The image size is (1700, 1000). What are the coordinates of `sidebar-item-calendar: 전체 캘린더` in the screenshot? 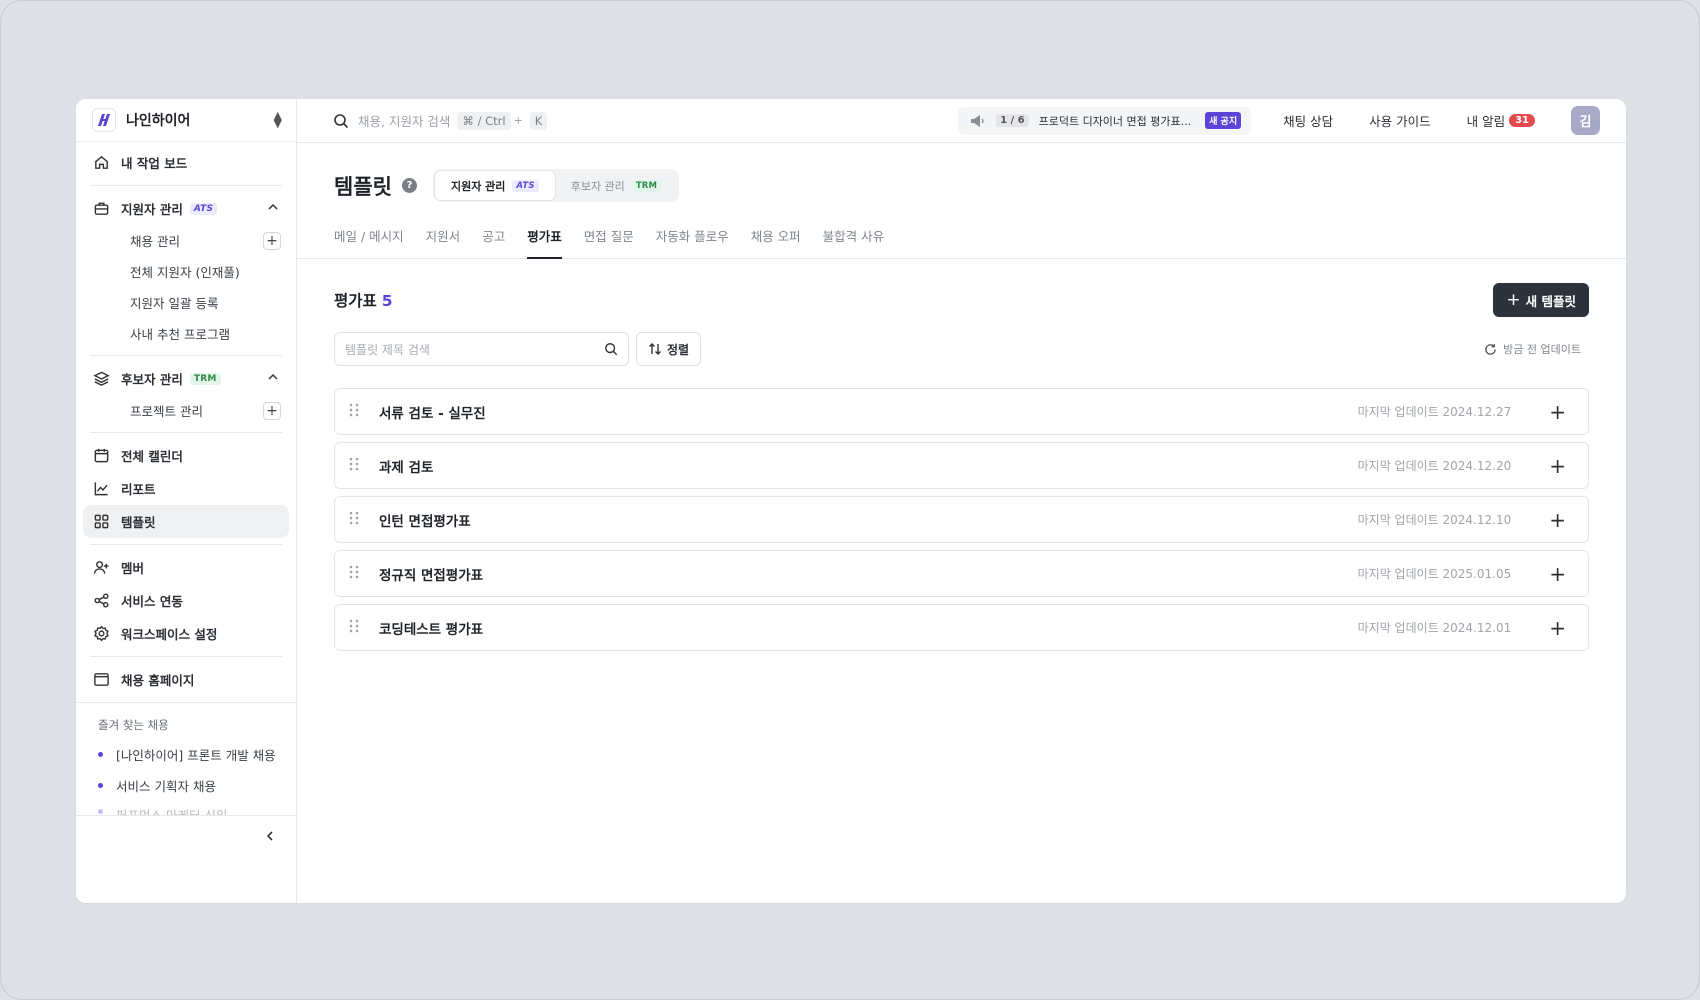 It's located at (186, 455).